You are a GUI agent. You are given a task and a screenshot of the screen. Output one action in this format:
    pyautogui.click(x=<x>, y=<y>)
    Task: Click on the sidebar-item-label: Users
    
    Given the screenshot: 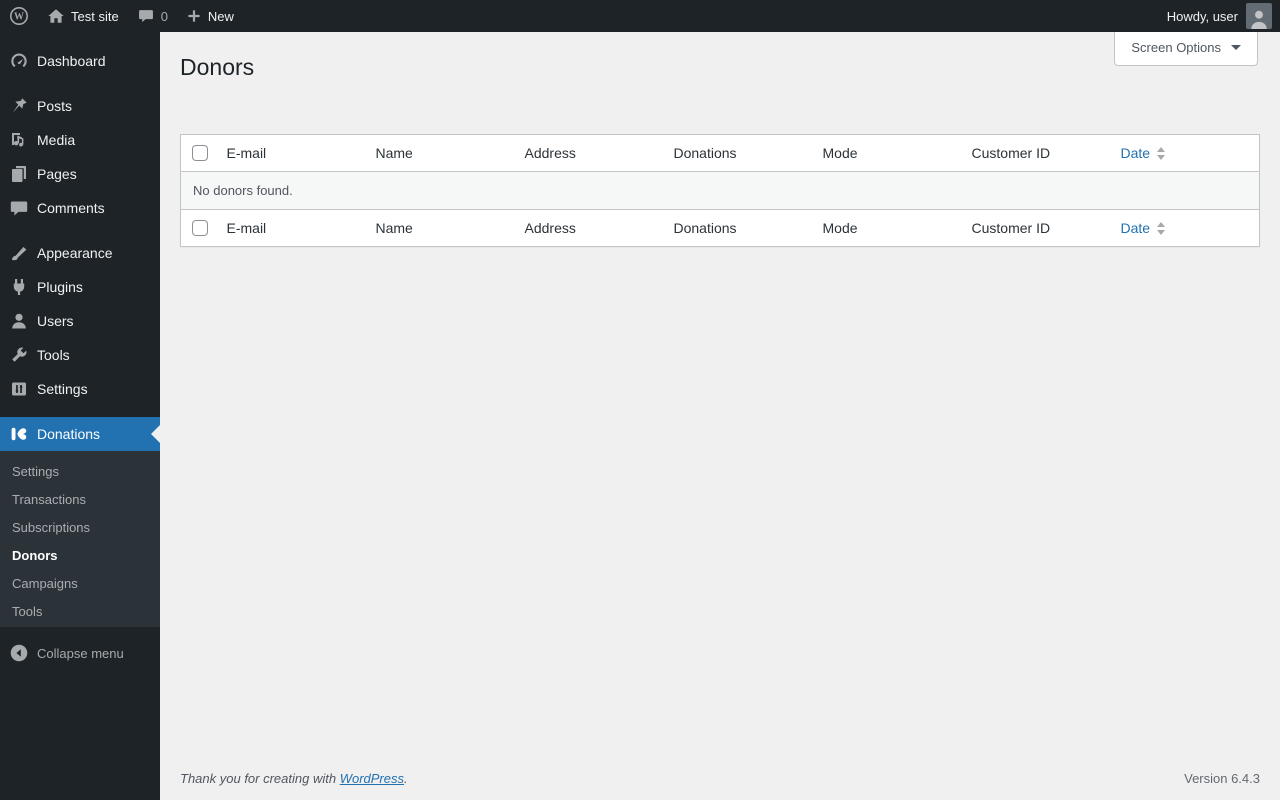 What is the action you would take?
    pyautogui.click(x=55, y=321)
    